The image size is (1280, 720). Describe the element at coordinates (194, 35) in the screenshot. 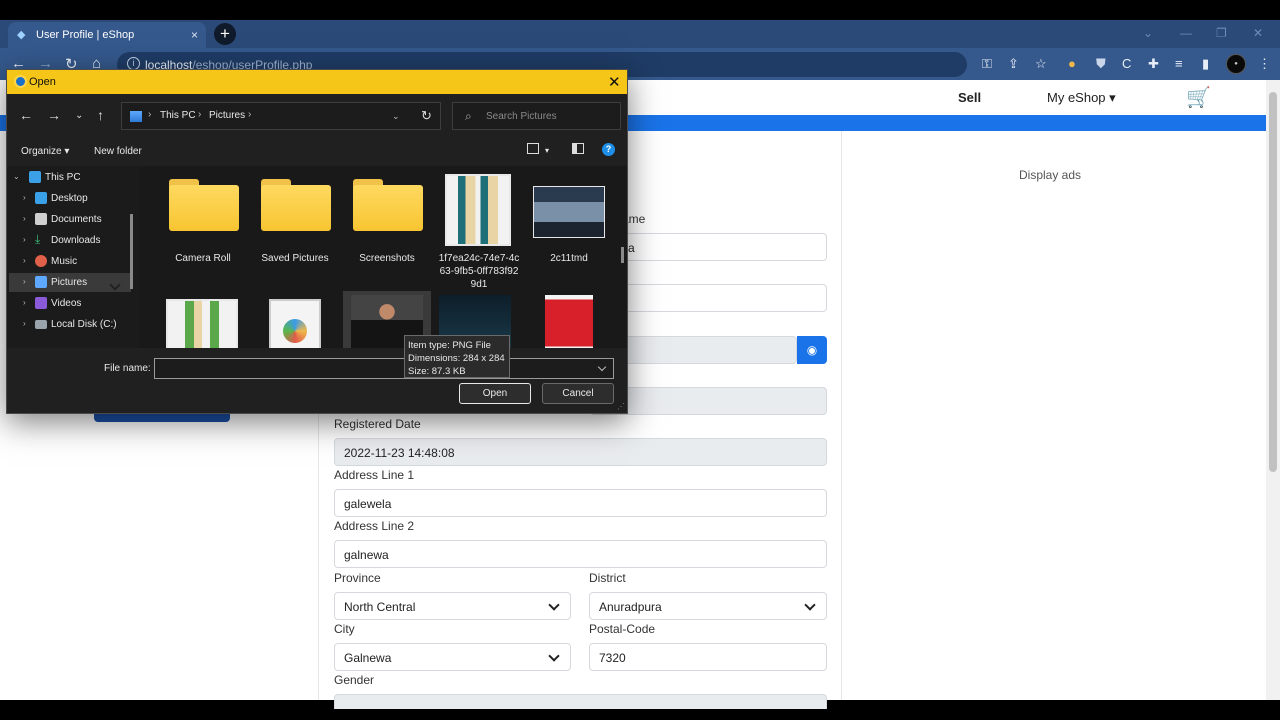

I see `tab-close-icon: ×` at that location.